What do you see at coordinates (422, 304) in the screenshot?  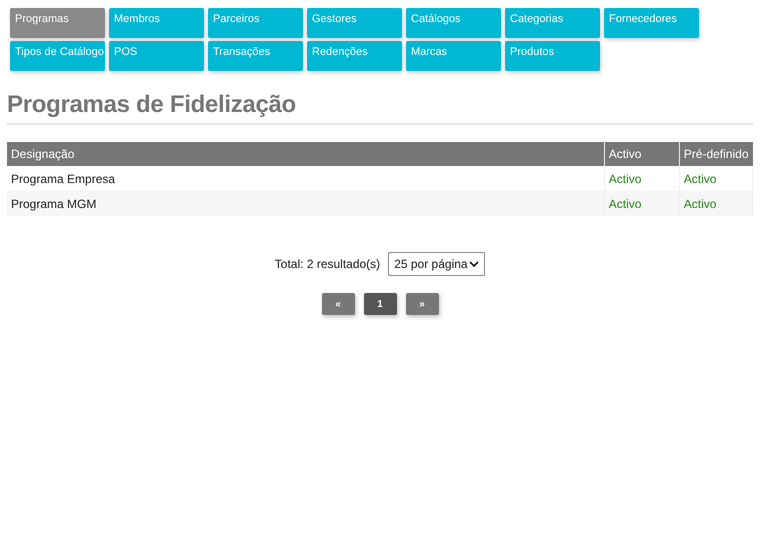 I see `page-button: »` at bounding box center [422, 304].